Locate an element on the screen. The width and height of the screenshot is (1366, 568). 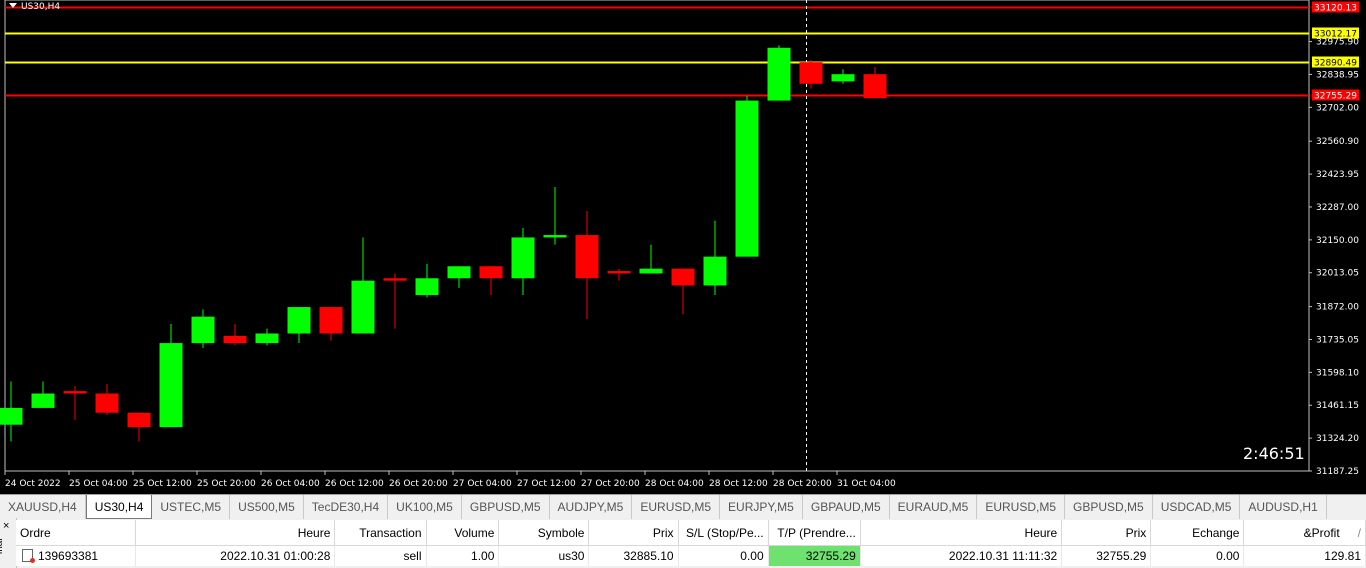
chart-tab: GBPAUD,M5 is located at coordinates (846, 507).